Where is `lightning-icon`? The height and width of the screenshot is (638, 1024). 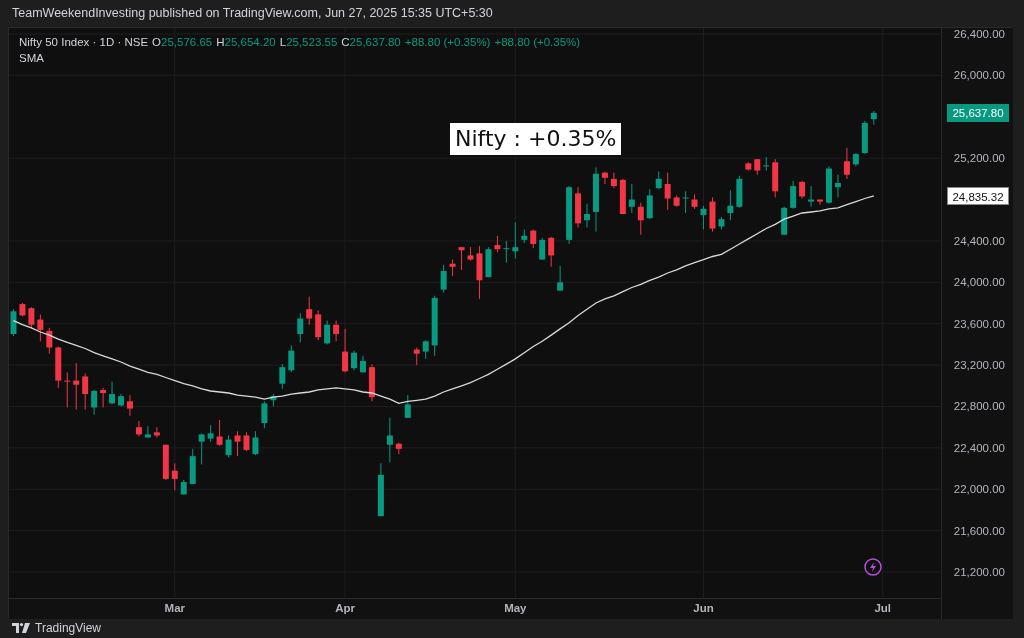
lightning-icon is located at coordinates (873, 567).